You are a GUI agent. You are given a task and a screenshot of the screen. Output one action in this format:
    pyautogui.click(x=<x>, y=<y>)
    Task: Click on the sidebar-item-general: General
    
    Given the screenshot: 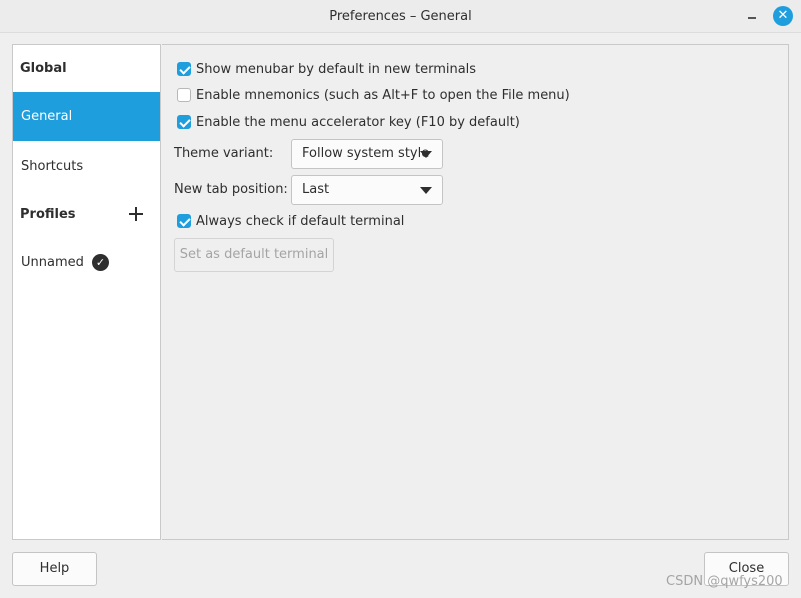 What is the action you would take?
    pyautogui.click(x=86, y=116)
    